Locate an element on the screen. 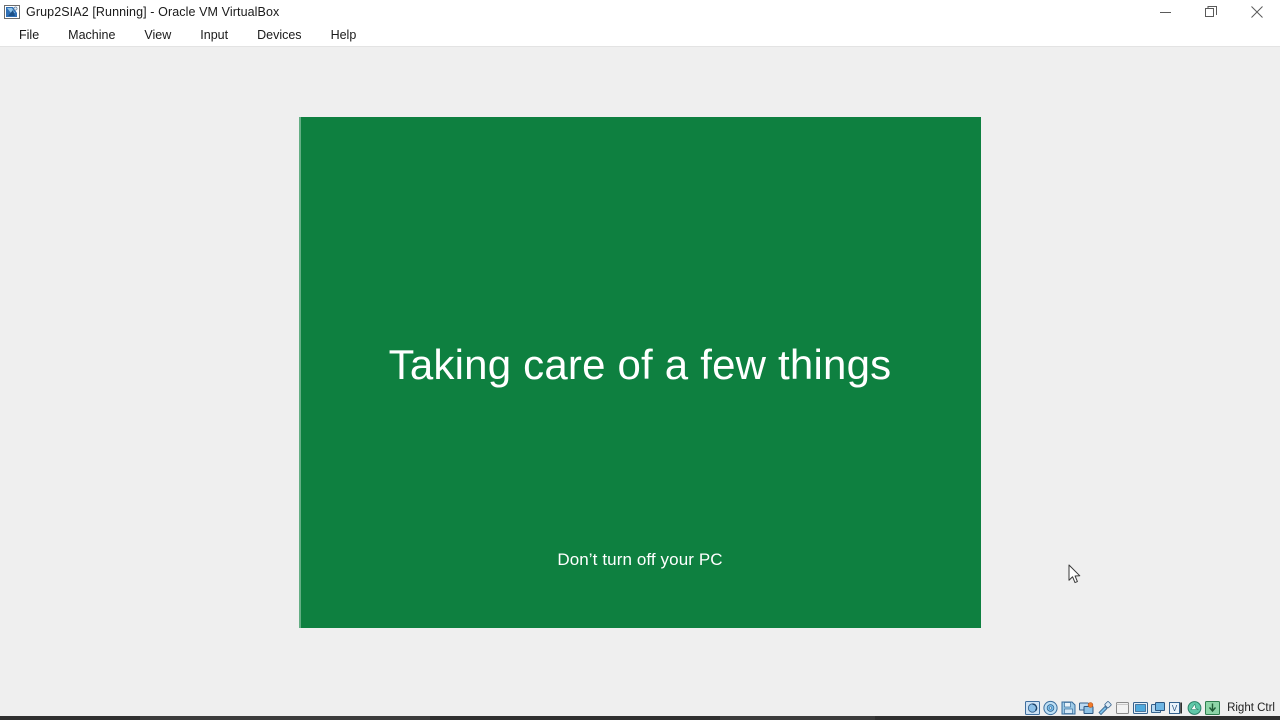 Image resolution: width=1280 pixels, height=720 pixels. menu-item-help: Help is located at coordinates (344, 35).